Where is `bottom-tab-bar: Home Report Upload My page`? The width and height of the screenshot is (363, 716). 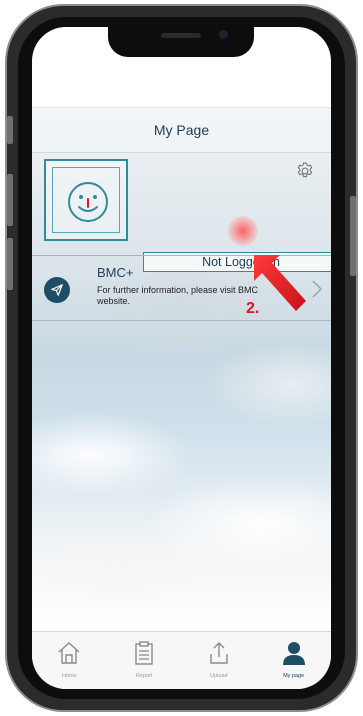
bottom-tab-bar: Home Report Upload My page is located at coordinates (181, 660).